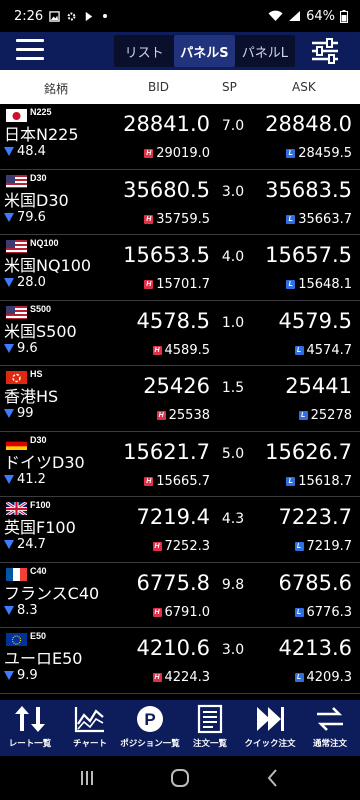 This screenshot has height=800, width=360. What do you see at coordinates (173, 517) in the screenshot?
I see `bid-price: 7219.4` at bounding box center [173, 517].